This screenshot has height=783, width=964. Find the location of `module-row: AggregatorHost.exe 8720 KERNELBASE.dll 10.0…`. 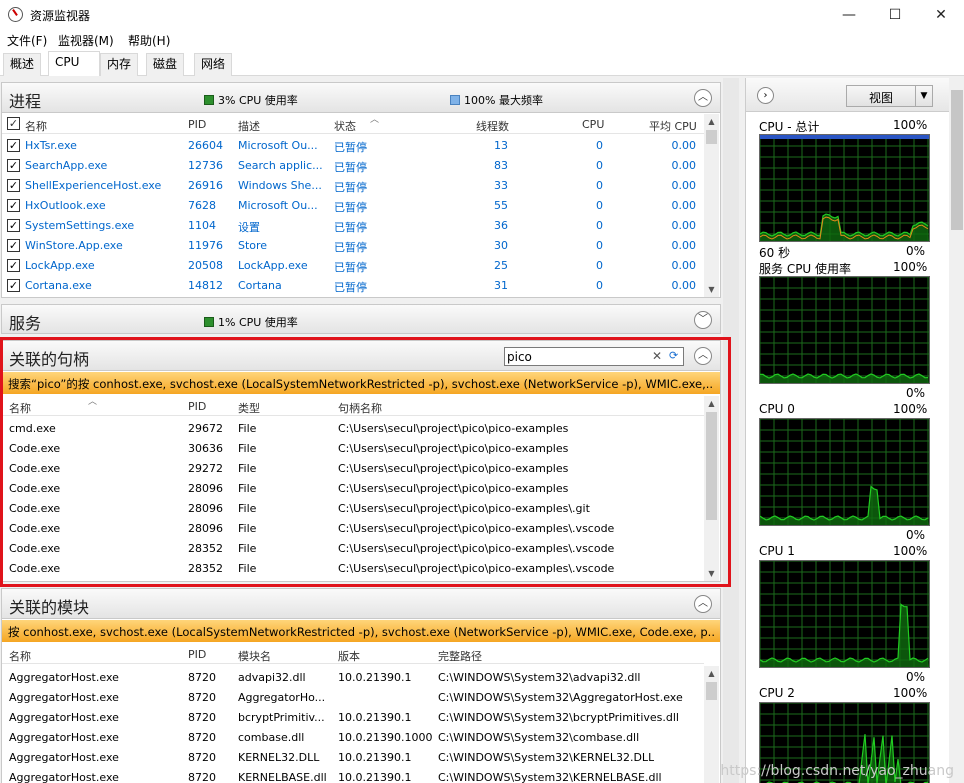

module-row: AggregatorHost.exe 8720 KERNELBASE.dll 10.0… is located at coordinates (353, 775).